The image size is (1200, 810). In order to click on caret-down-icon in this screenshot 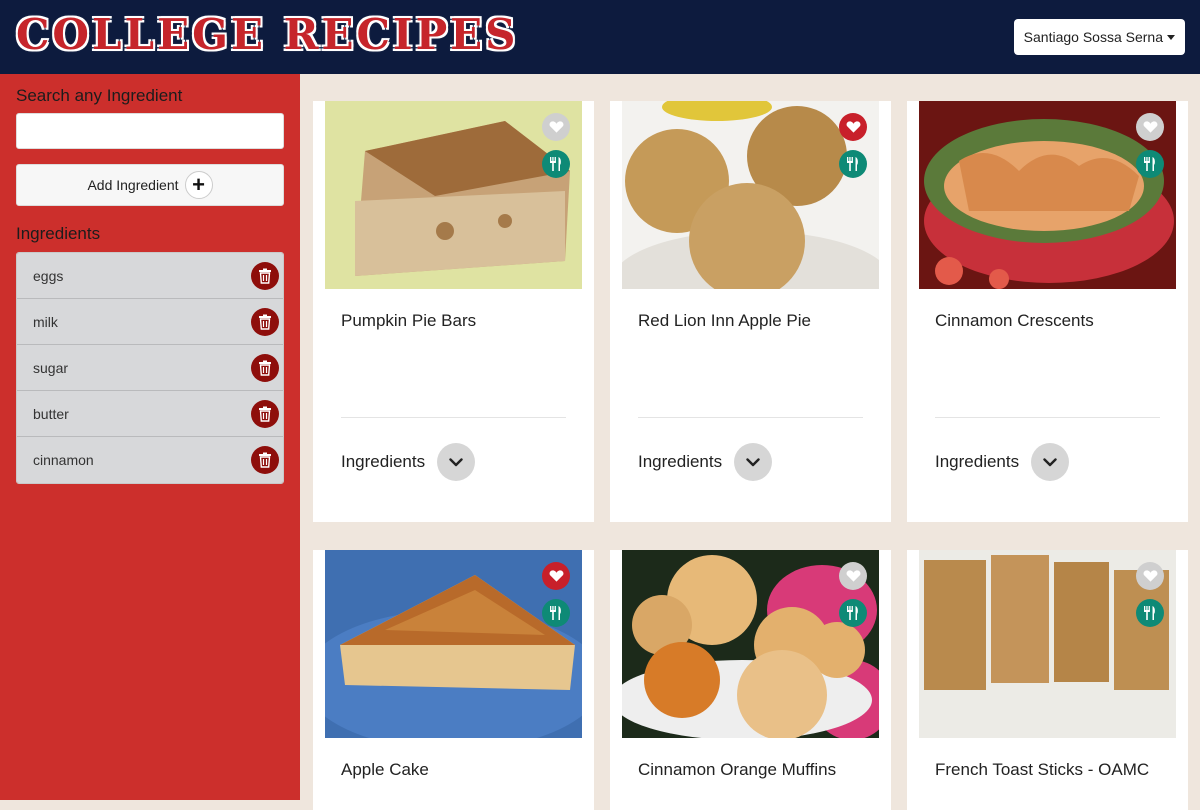, I will do `click(1171, 37)`.